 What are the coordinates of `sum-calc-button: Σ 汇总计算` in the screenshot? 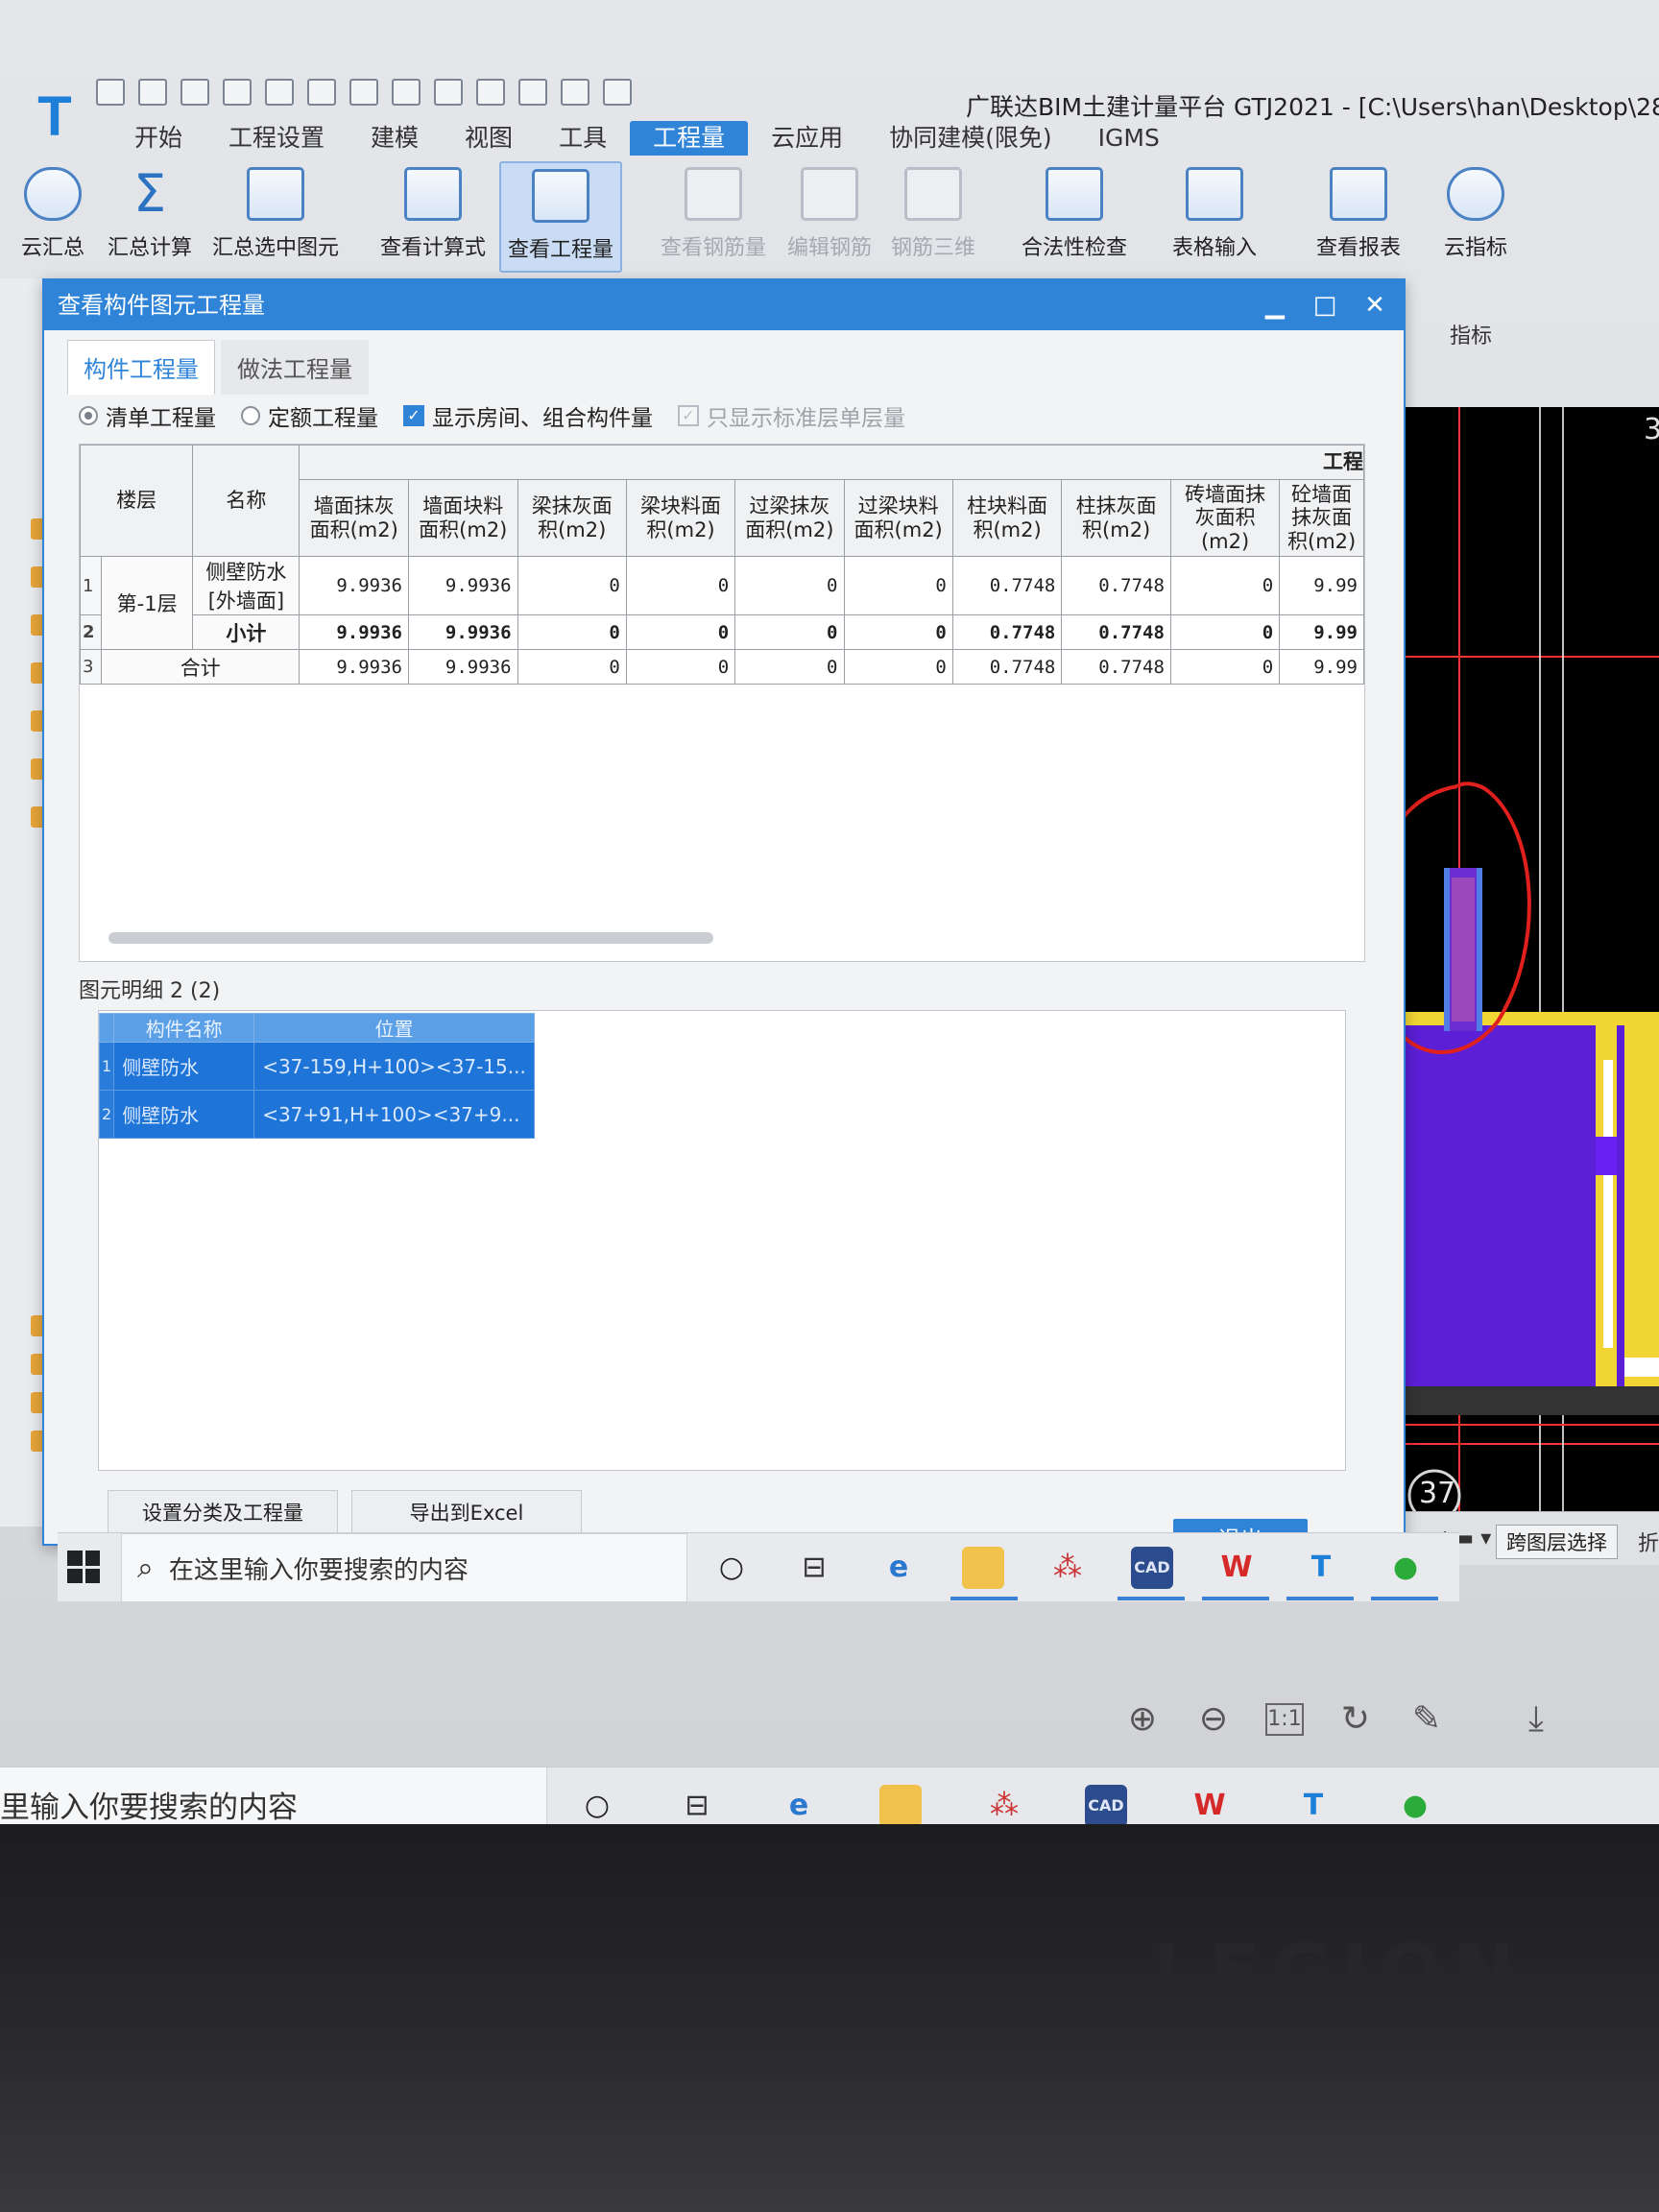 It's located at (150, 211).